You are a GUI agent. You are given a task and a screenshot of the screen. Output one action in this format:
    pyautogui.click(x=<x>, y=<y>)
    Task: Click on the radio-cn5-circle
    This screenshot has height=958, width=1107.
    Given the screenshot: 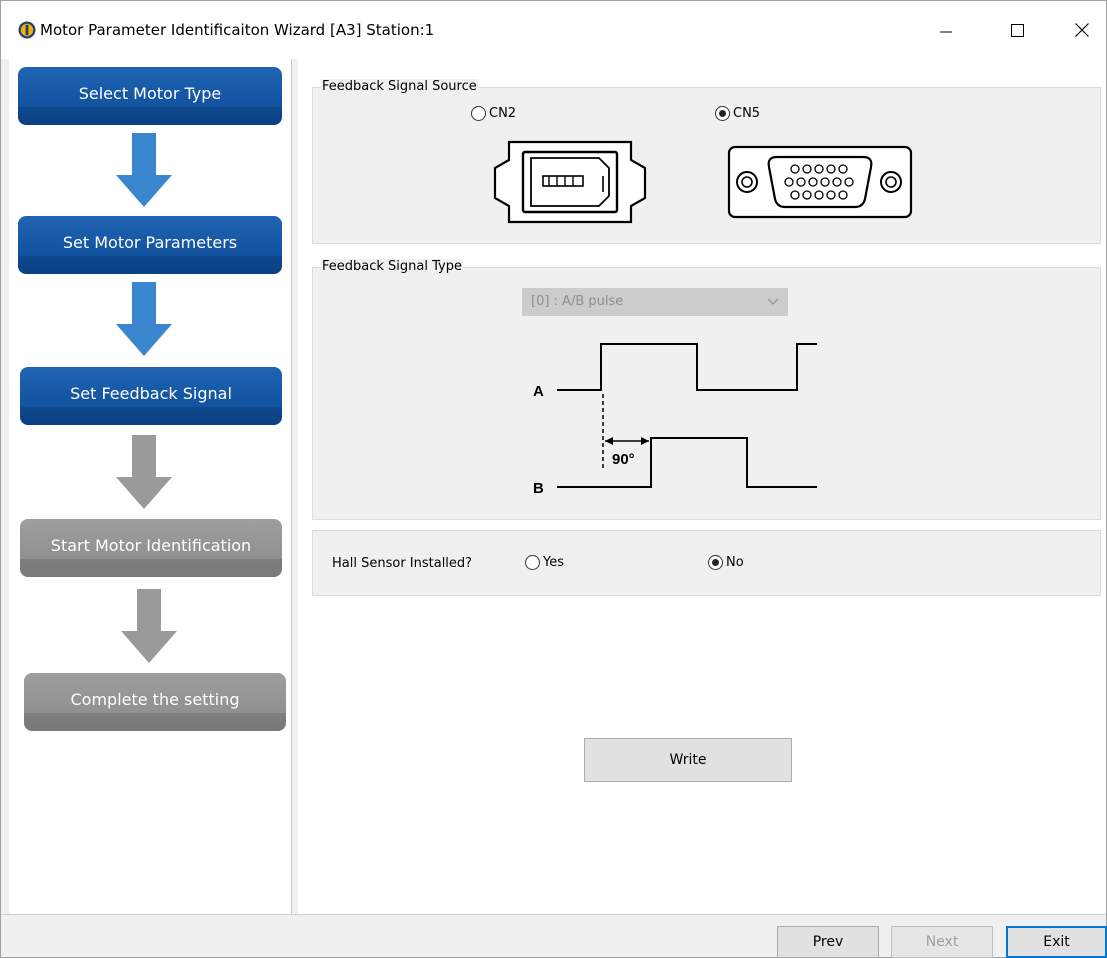 What is the action you would take?
    pyautogui.click(x=722, y=113)
    